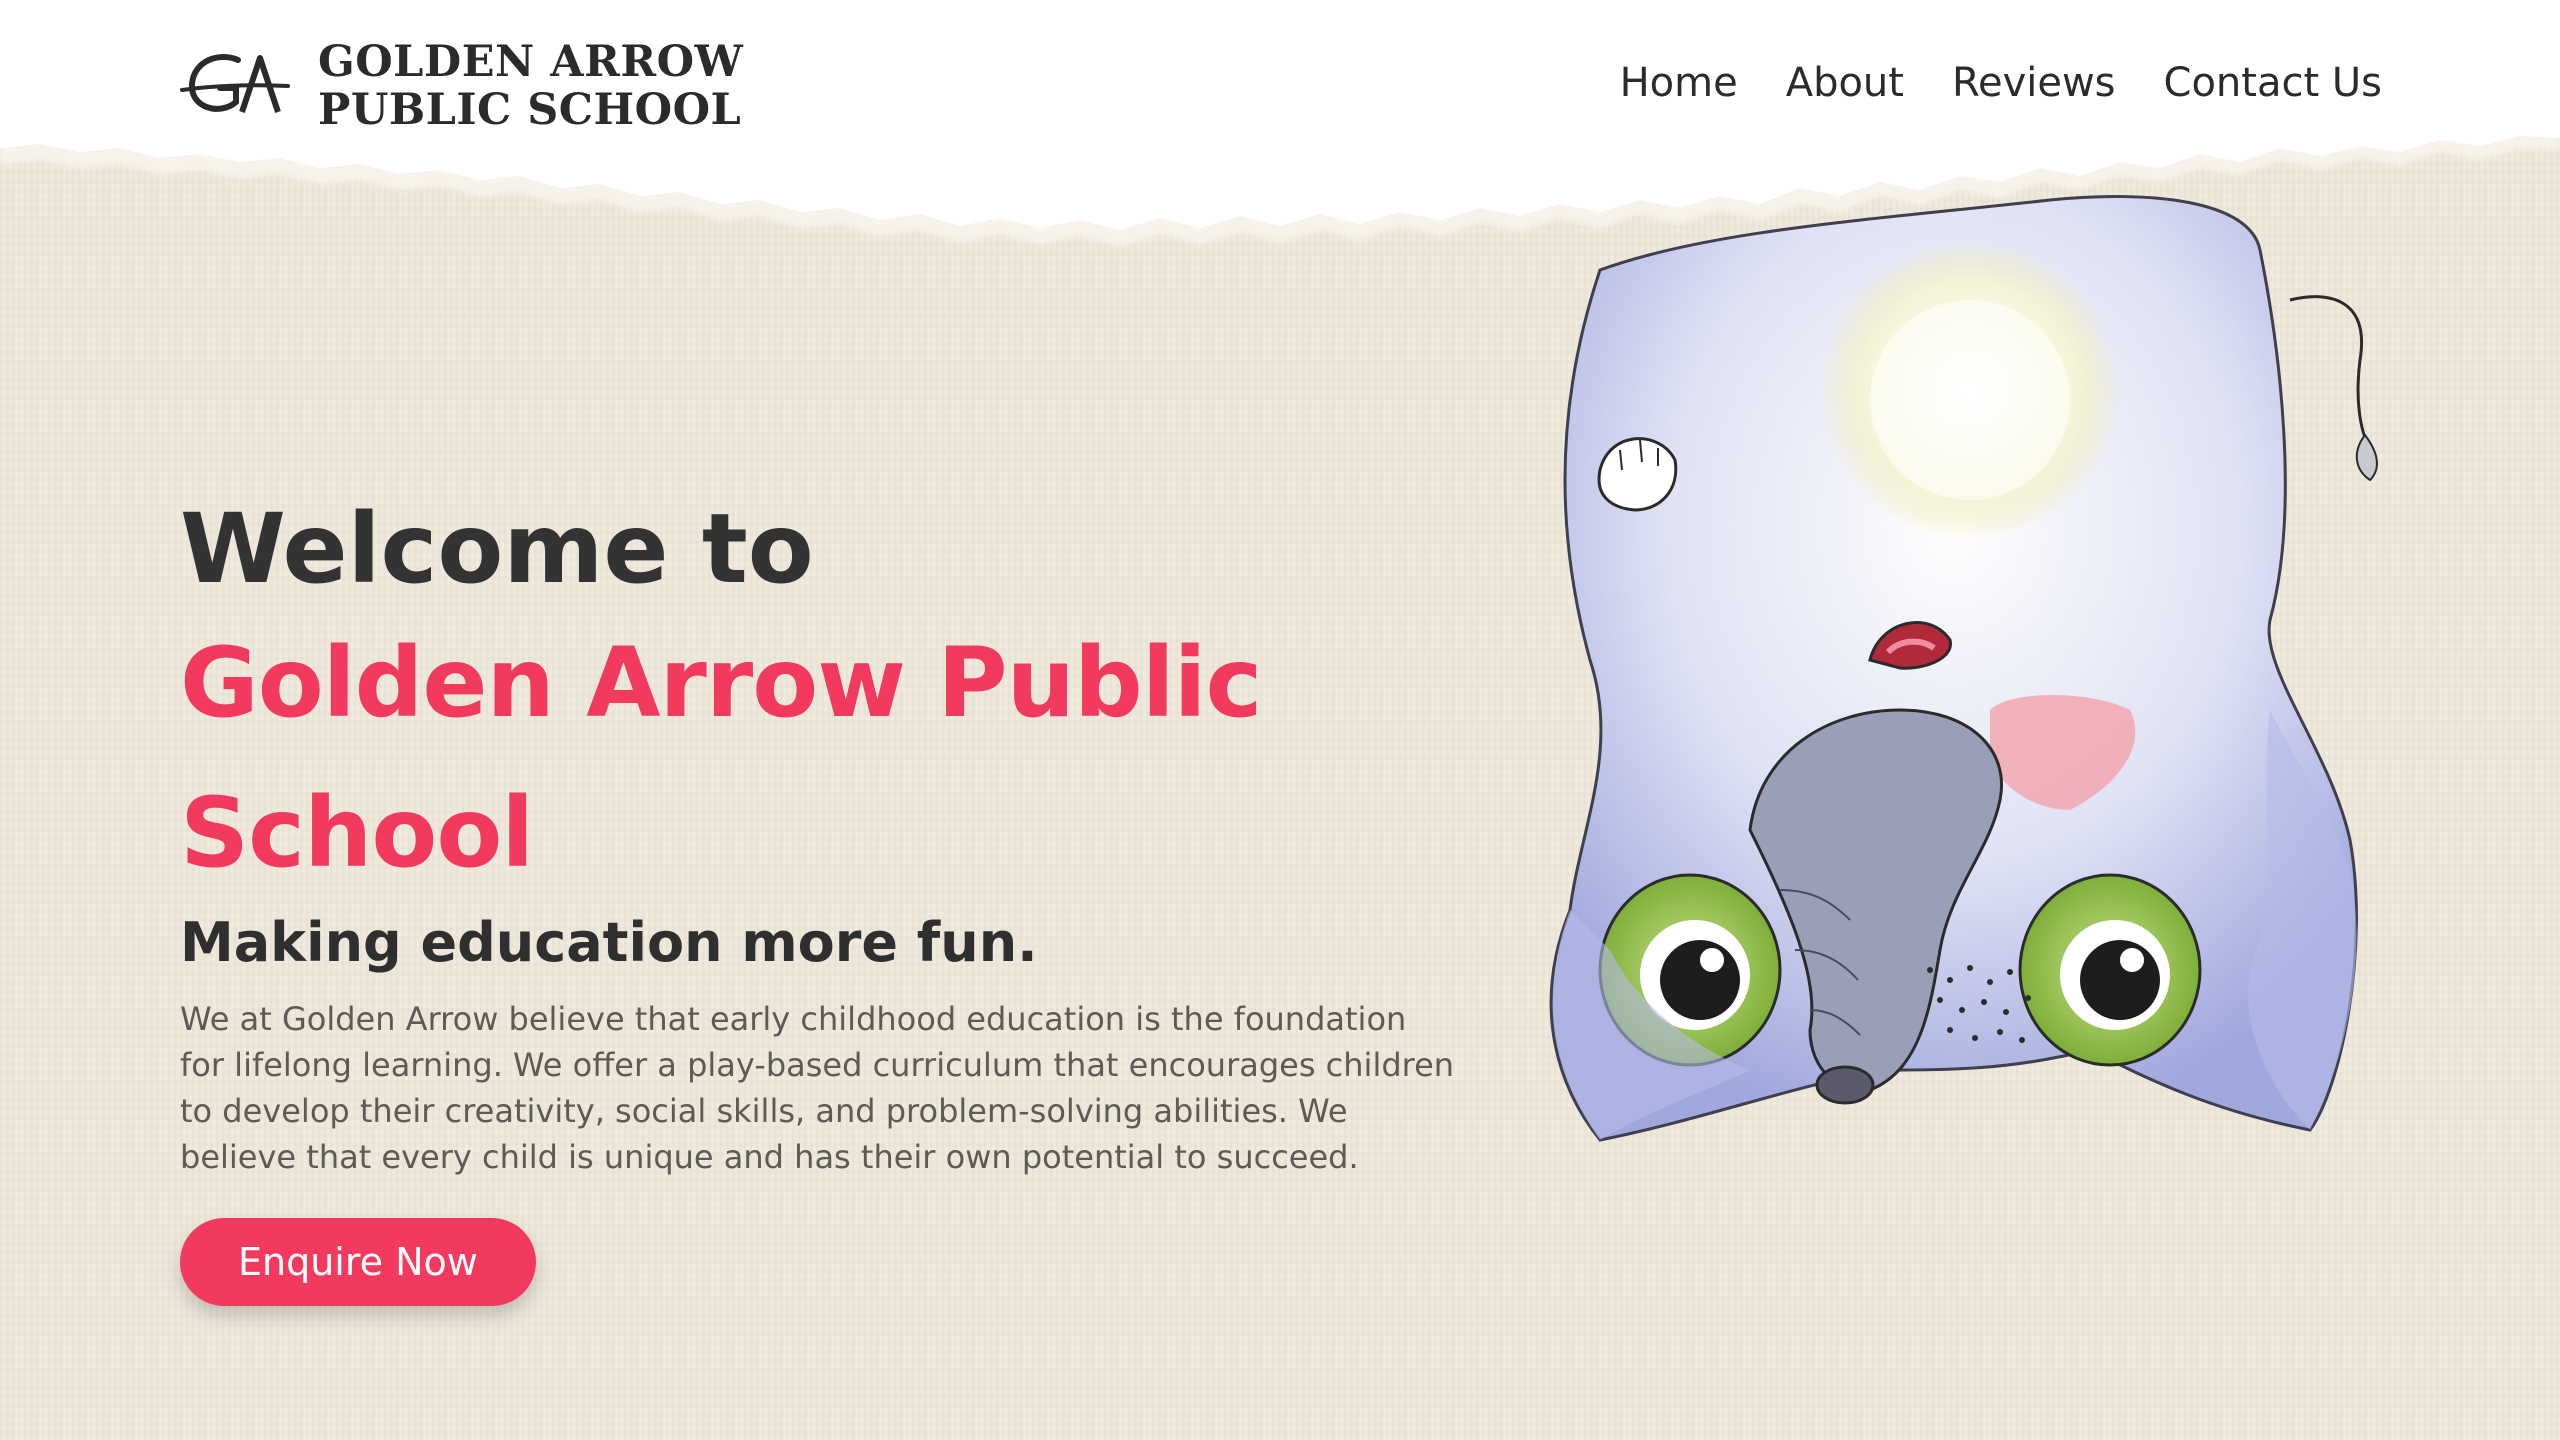  I want to click on hero-tagline: Making education more fun., so click(609, 942).